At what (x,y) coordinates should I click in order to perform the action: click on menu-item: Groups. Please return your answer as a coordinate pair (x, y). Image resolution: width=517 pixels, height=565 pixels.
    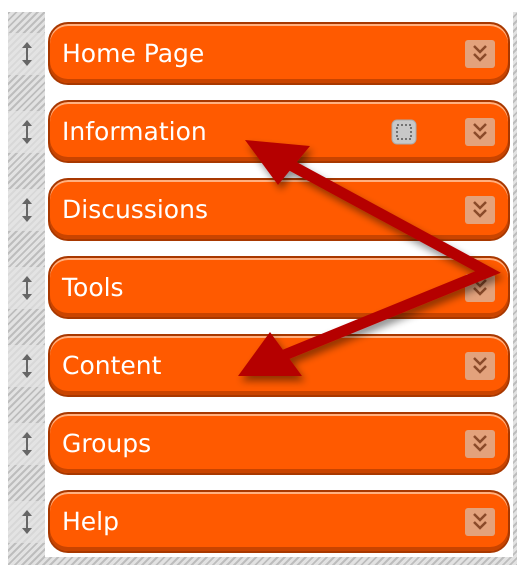
    Looking at the image, I should click on (279, 443).